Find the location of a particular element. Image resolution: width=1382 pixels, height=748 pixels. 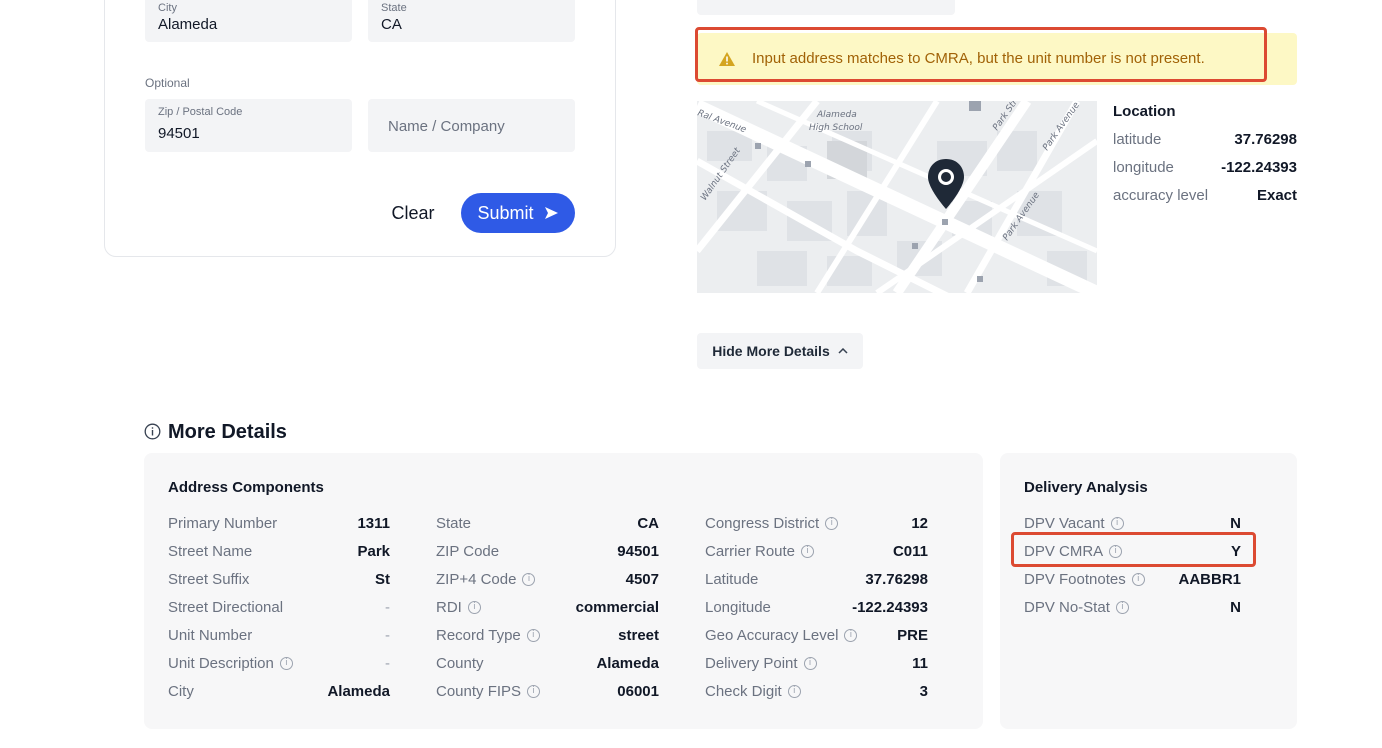

location-value-latitude: 37.76298 is located at coordinates (1265, 139).